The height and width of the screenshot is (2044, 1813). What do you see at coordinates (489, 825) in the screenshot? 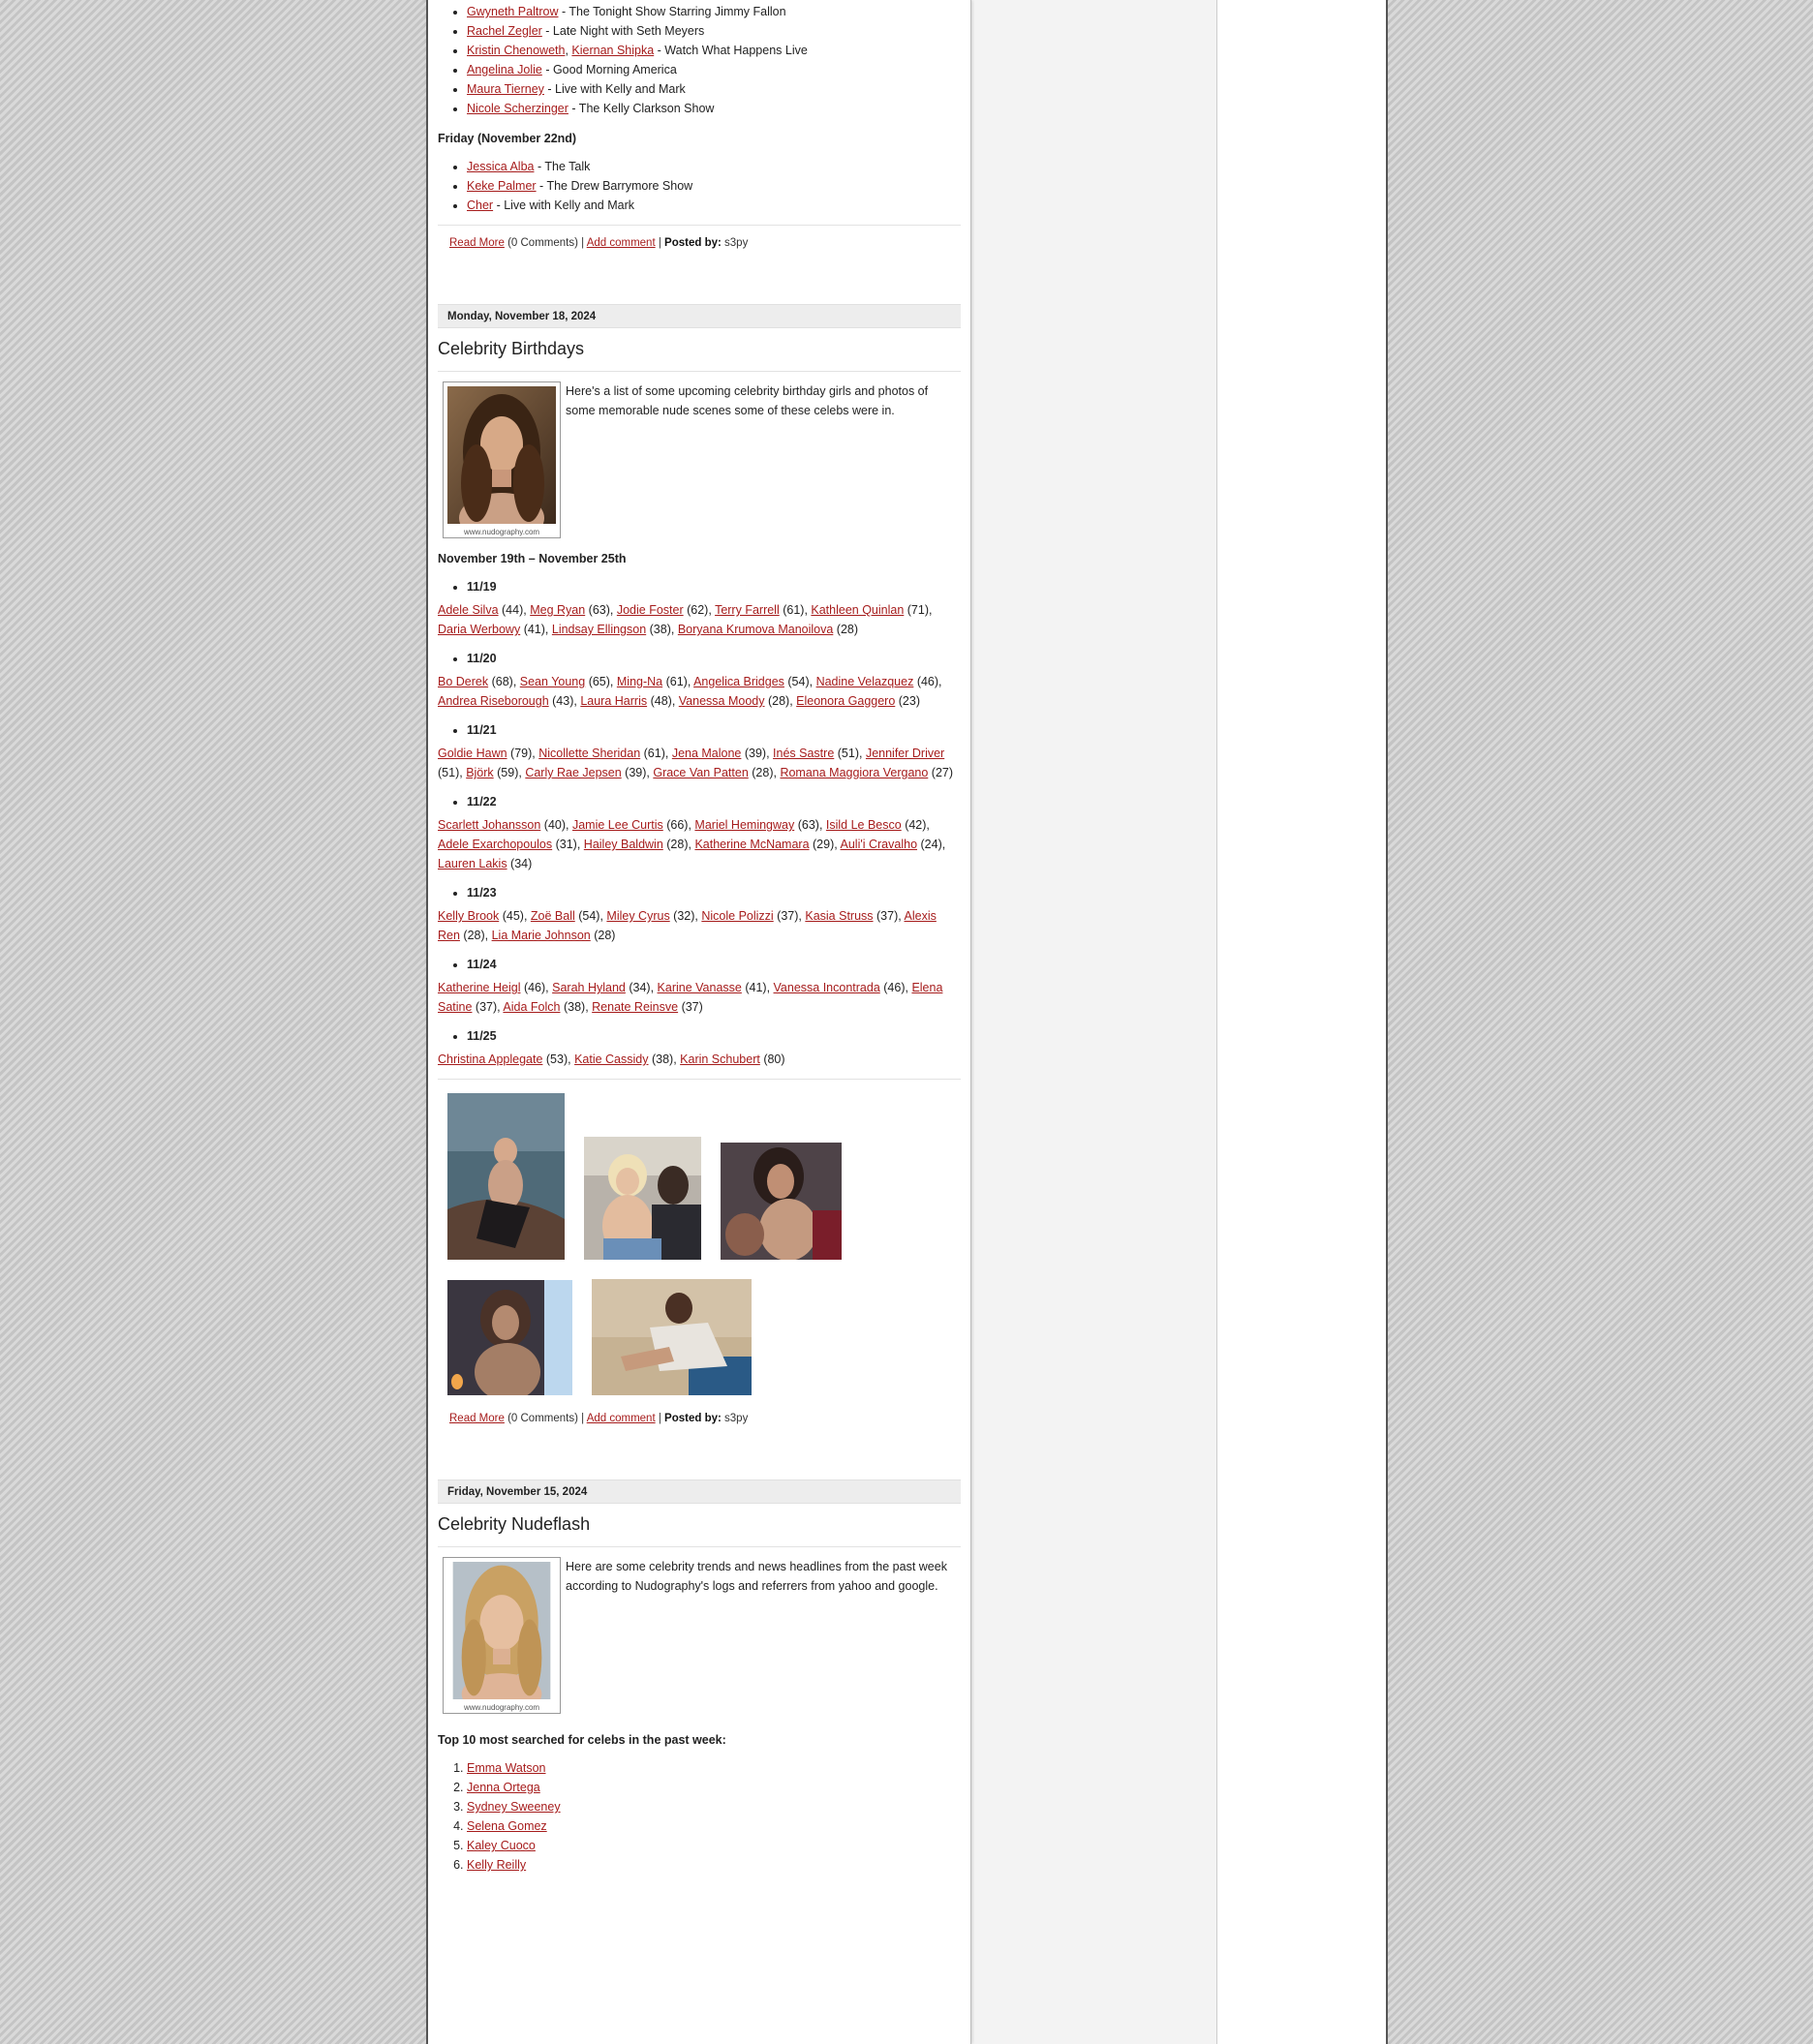
I see `celeb-link: Scarlett Johansson` at bounding box center [489, 825].